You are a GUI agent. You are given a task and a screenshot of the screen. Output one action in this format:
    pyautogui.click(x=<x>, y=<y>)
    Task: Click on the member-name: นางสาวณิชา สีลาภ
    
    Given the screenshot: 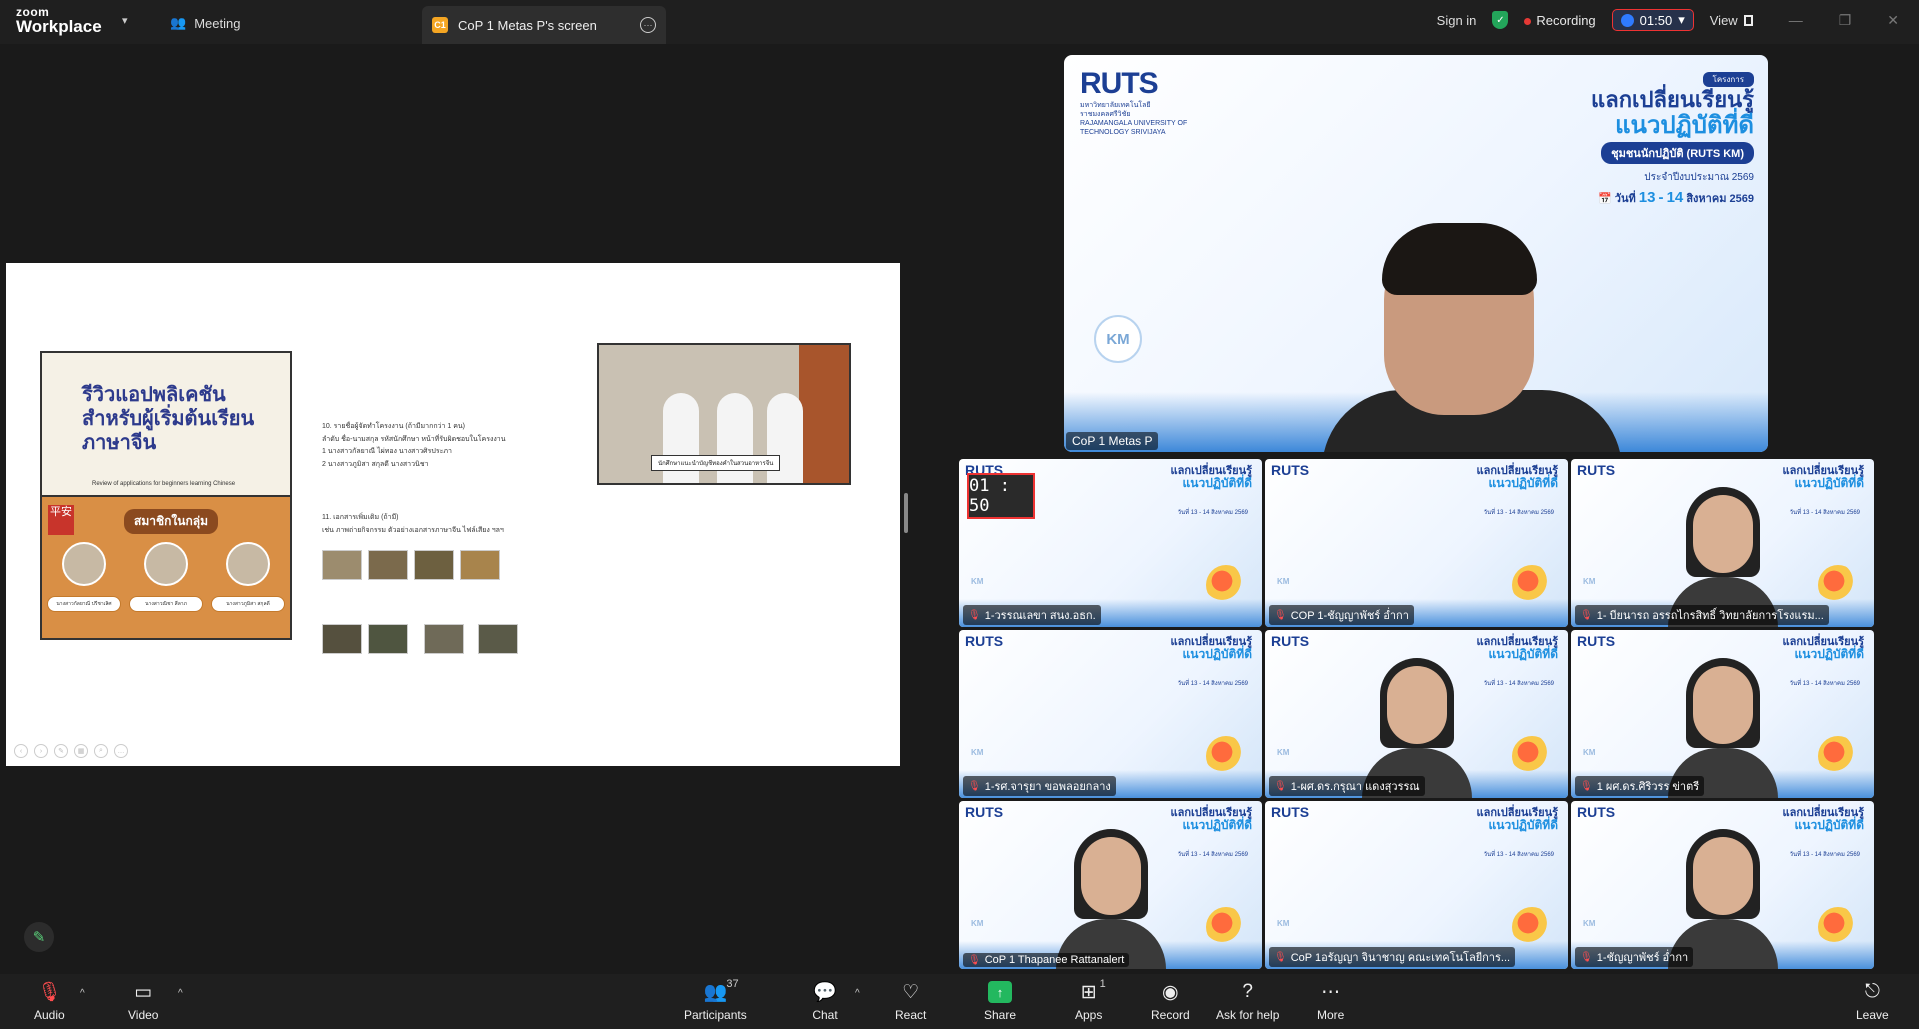 What is the action you would take?
    pyautogui.click(x=166, y=604)
    